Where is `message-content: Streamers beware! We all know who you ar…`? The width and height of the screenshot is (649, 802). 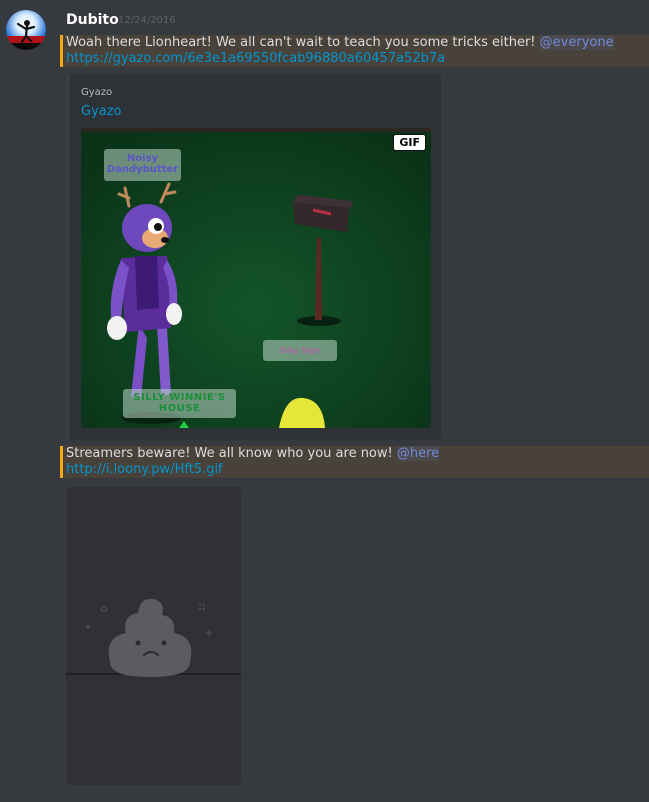 message-content: Streamers beware! We all know who you ar… is located at coordinates (354, 462).